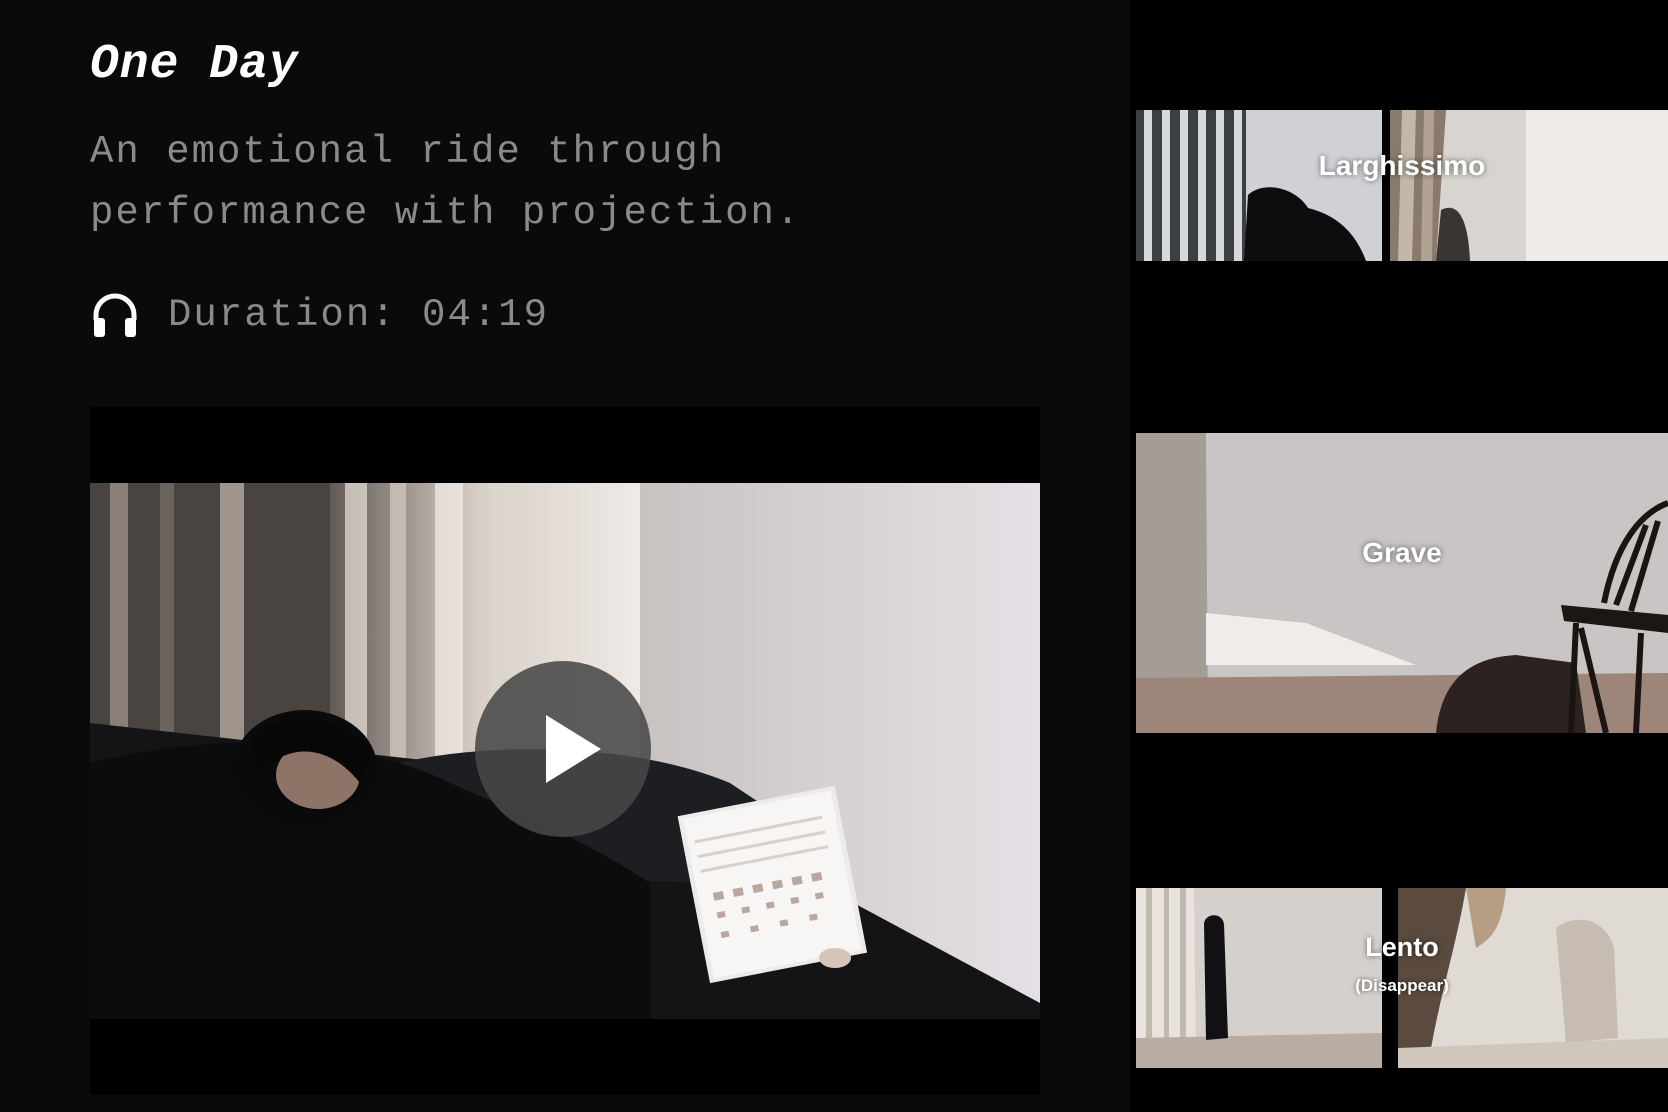 The width and height of the screenshot is (1668, 1112). Describe the element at coordinates (1402, 947) in the screenshot. I see `scene-label-lento: Lento` at that location.